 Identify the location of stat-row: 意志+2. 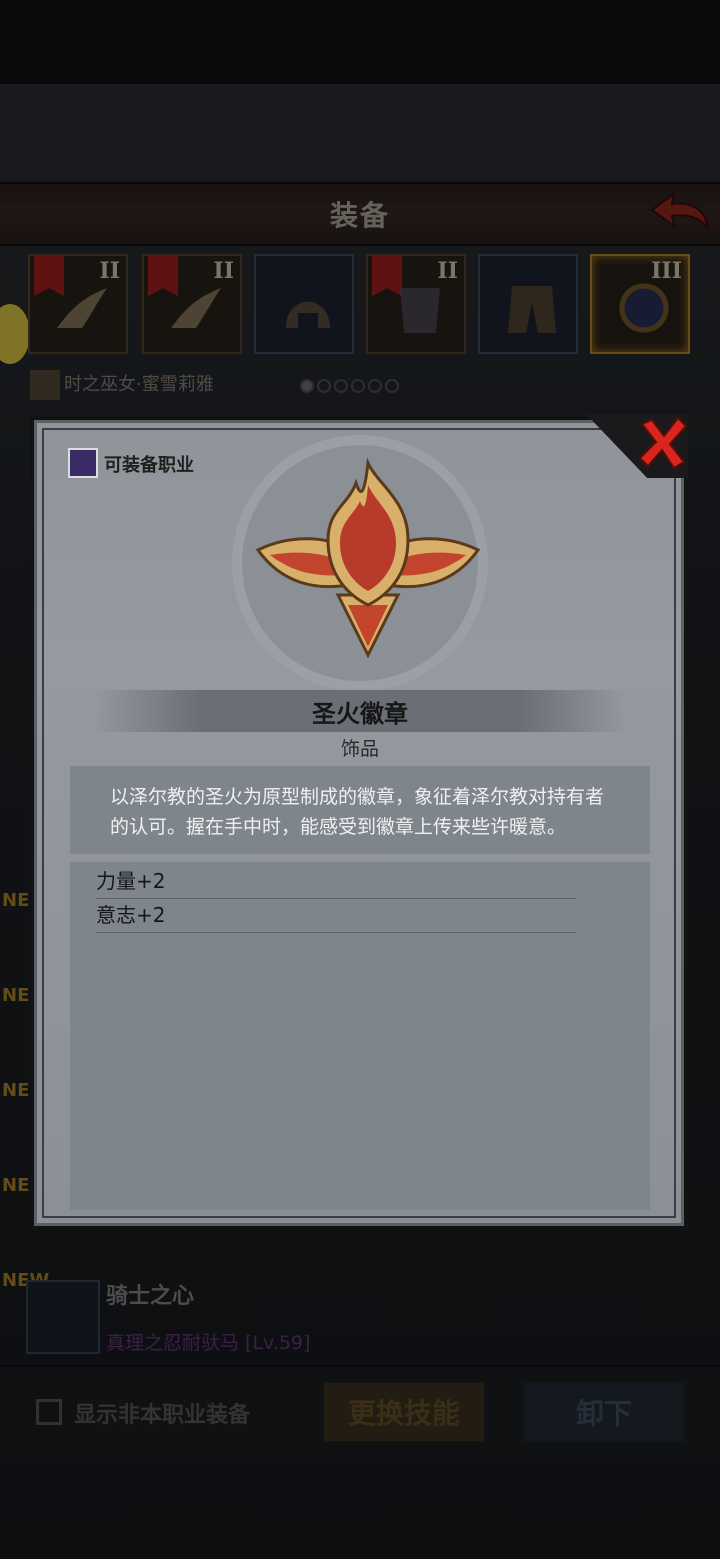
(336, 915).